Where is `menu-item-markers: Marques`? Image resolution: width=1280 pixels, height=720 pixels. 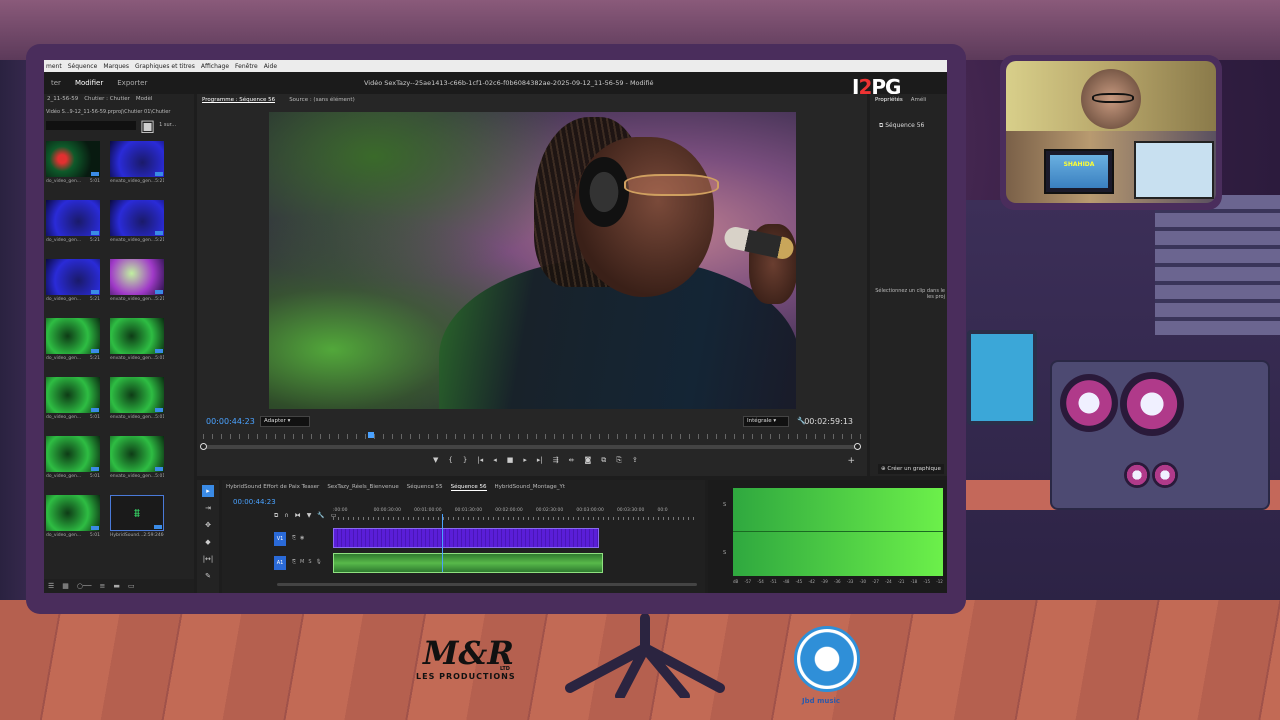 menu-item-markers: Marques is located at coordinates (116, 66).